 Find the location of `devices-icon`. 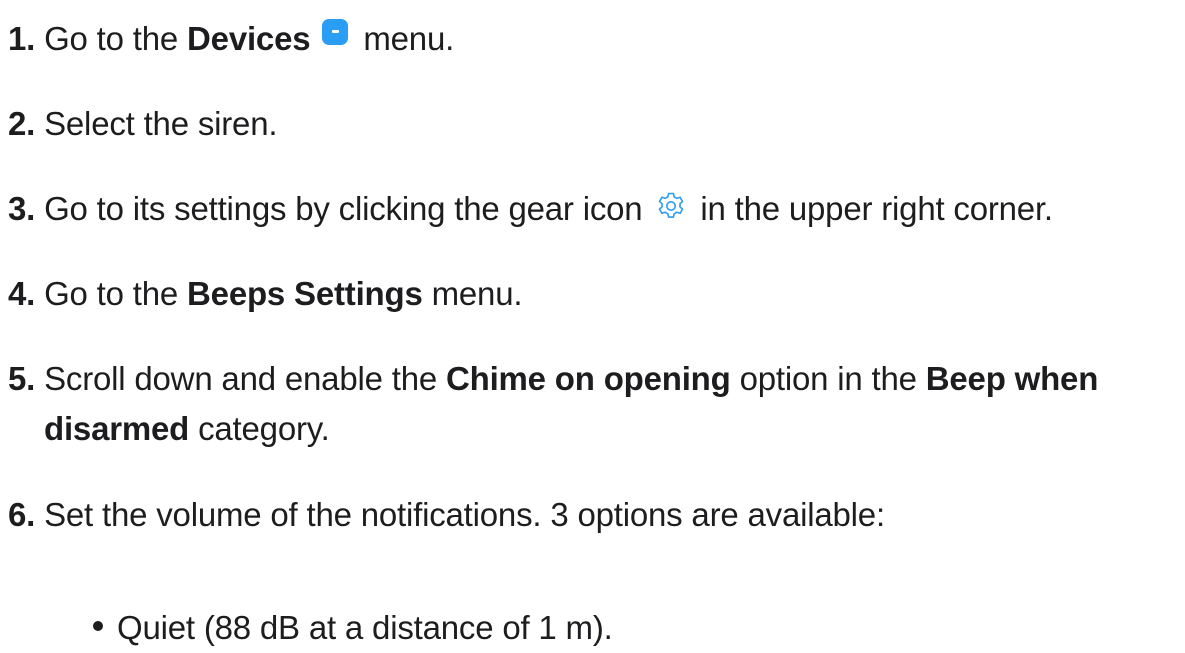

devices-icon is located at coordinates (335, 32).